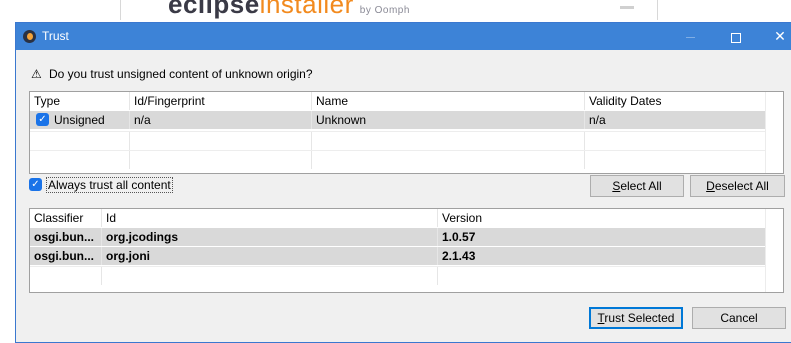  I want to click on type-cell: ✓ Unsigned, so click(80, 120).